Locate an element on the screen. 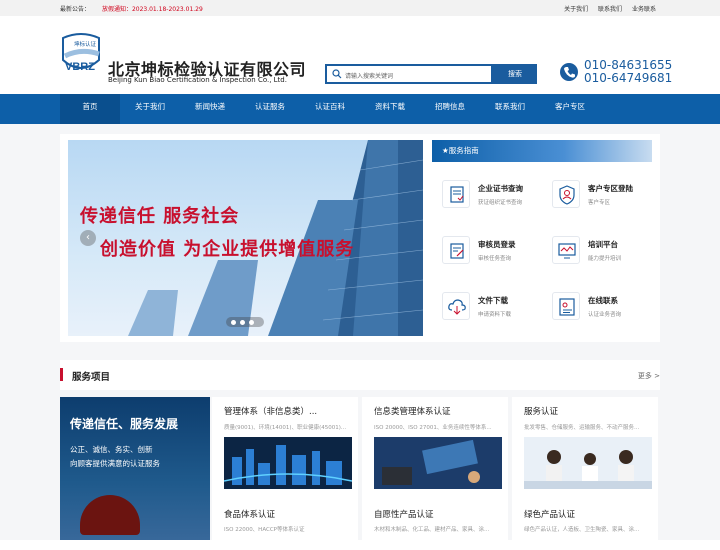 This screenshot has height=550, width=720. guide-cert-query: 企业证书查询 获证组织证书查询 is located at coordinates (488, 194).